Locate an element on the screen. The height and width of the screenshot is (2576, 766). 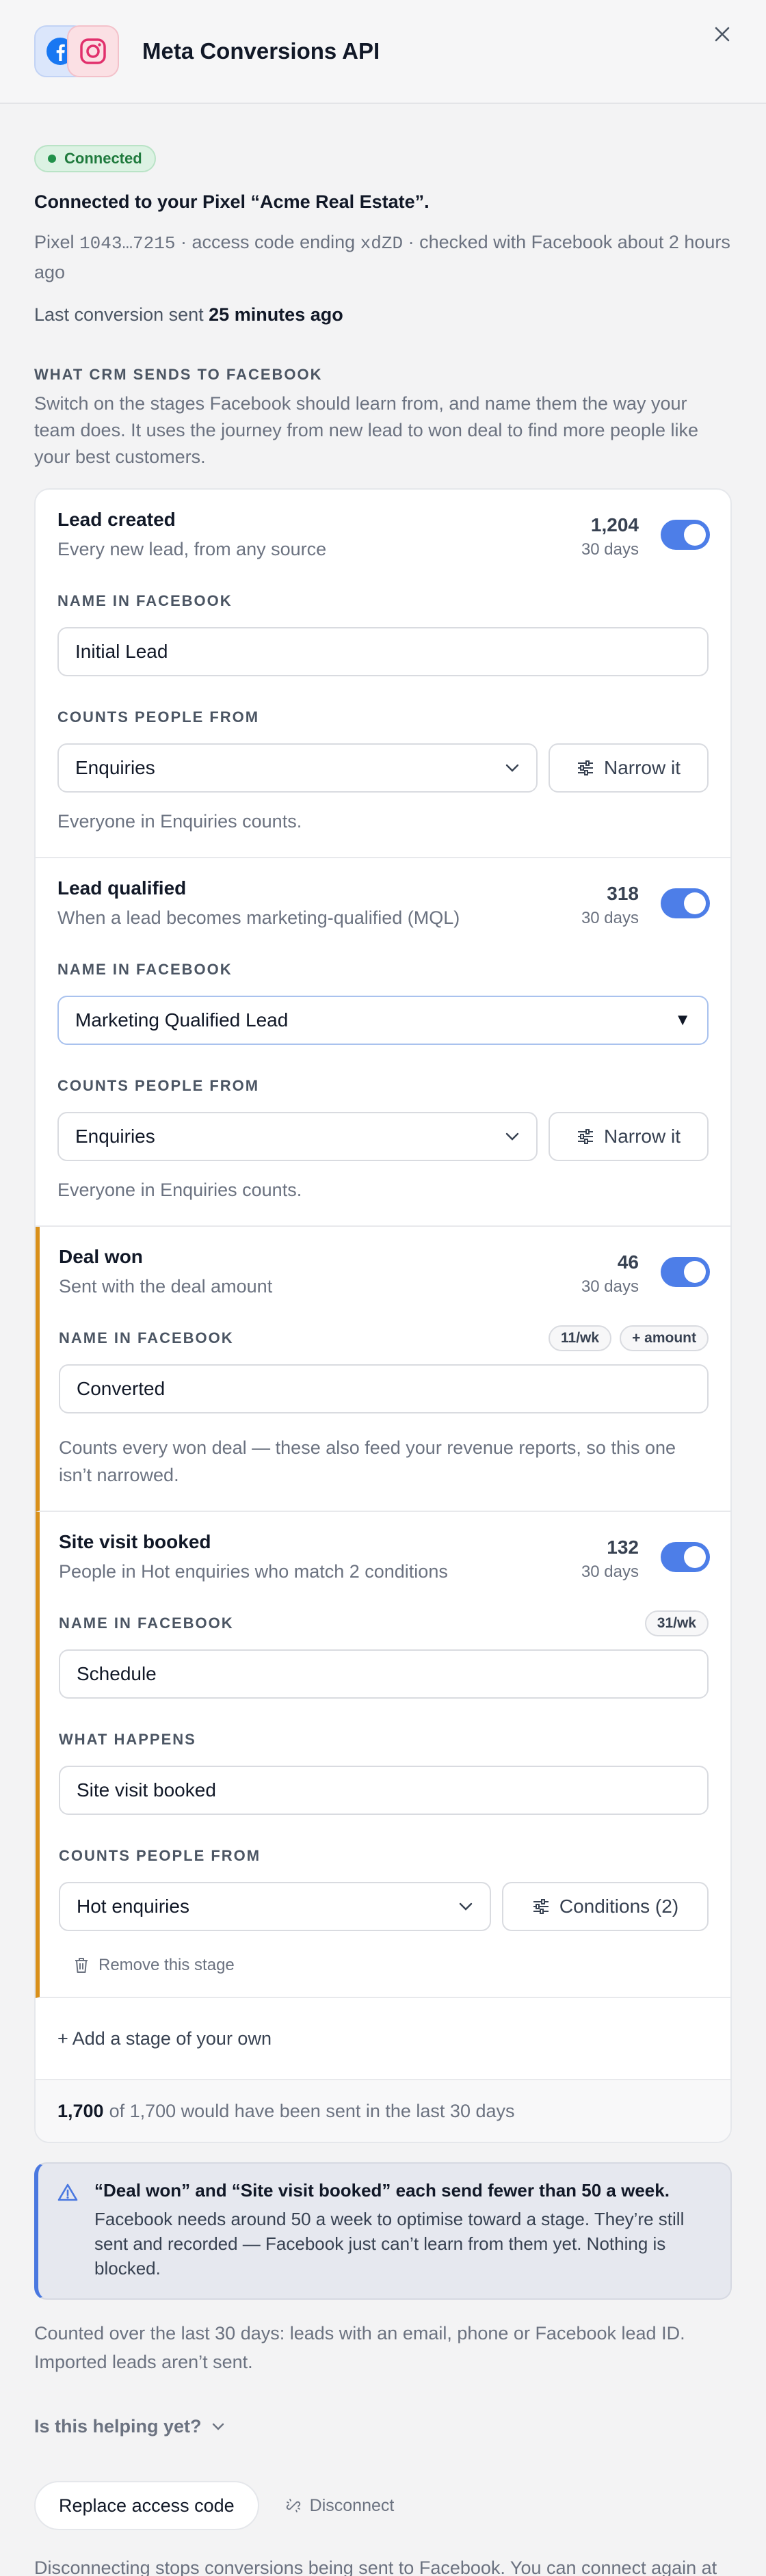
source-dropdown: Hot enquiries is located at coordinates (275, 1906).